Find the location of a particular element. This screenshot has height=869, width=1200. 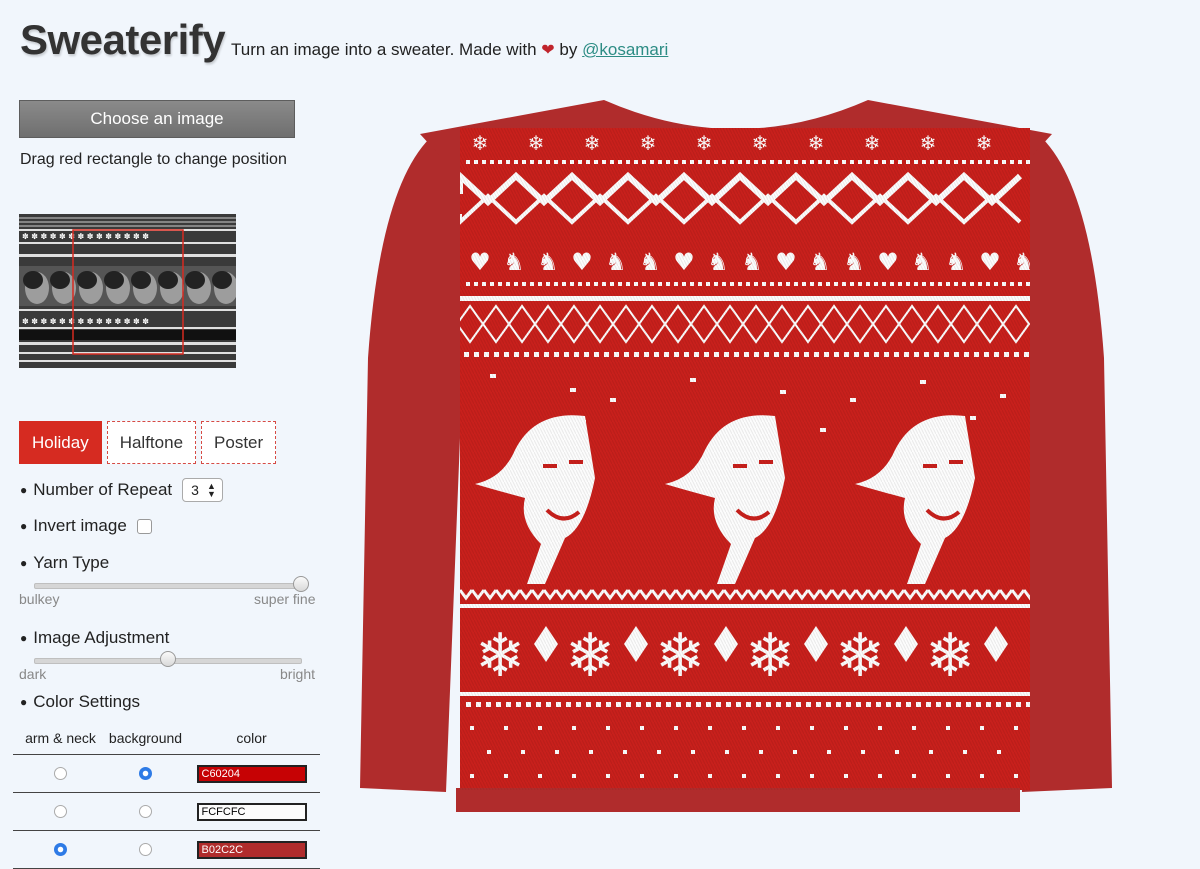

style-tabs: Holiday Halftone Poster is located at coordinates (148, 442).